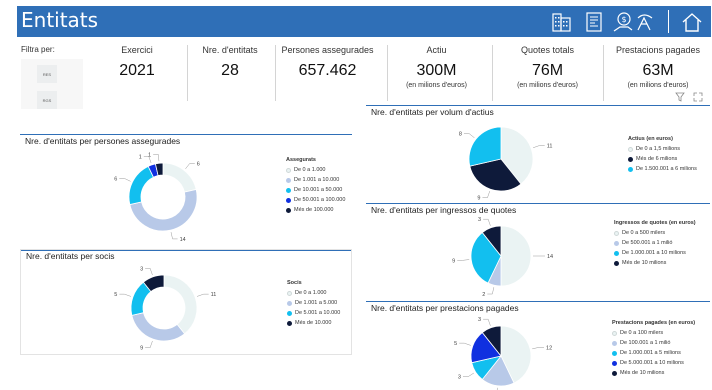 The image size is (712, 390). I want to click on legend-title: Prestacions pagades (en euros), so click(654, 323).